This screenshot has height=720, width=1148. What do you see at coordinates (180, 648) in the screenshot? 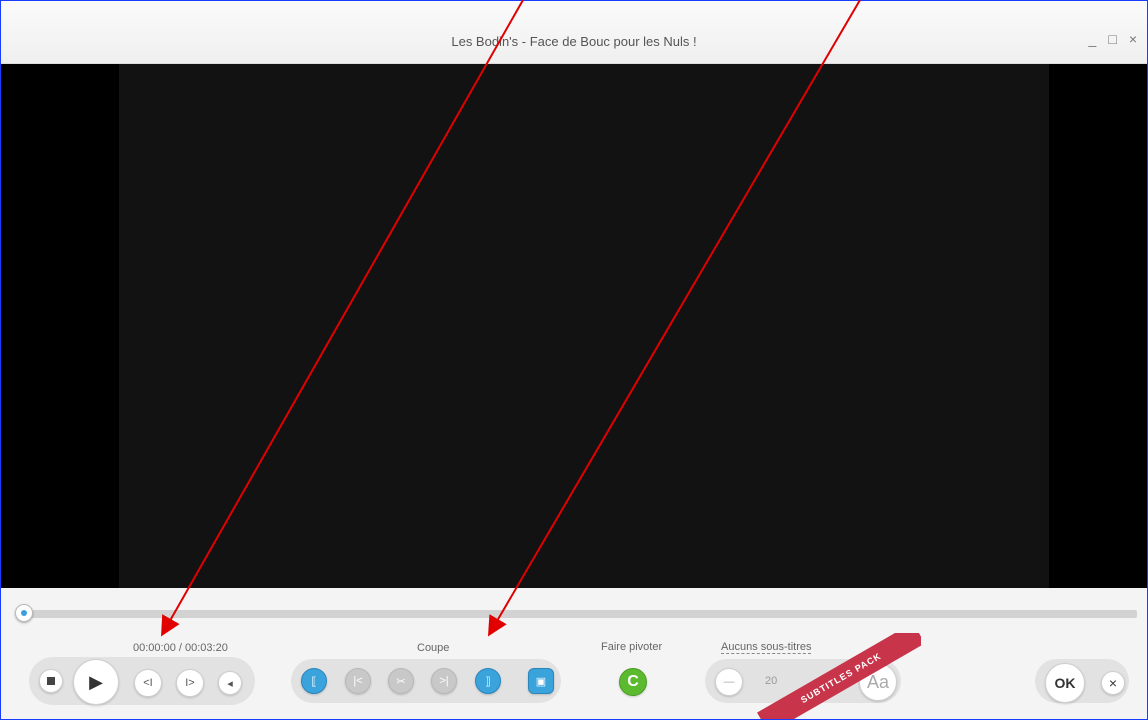
I see `time-display: 00:00:00 / 00:03:20` at bounding box center [180, 648].